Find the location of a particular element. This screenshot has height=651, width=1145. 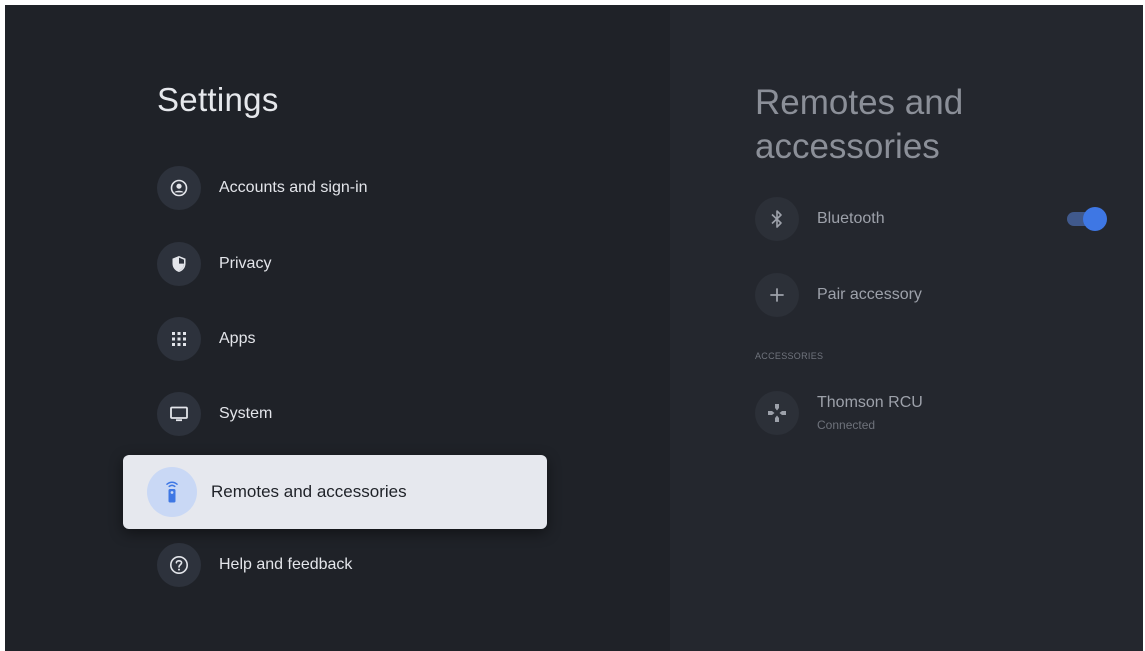

bluetooth-toggle is located at coordinates (1087, 219).